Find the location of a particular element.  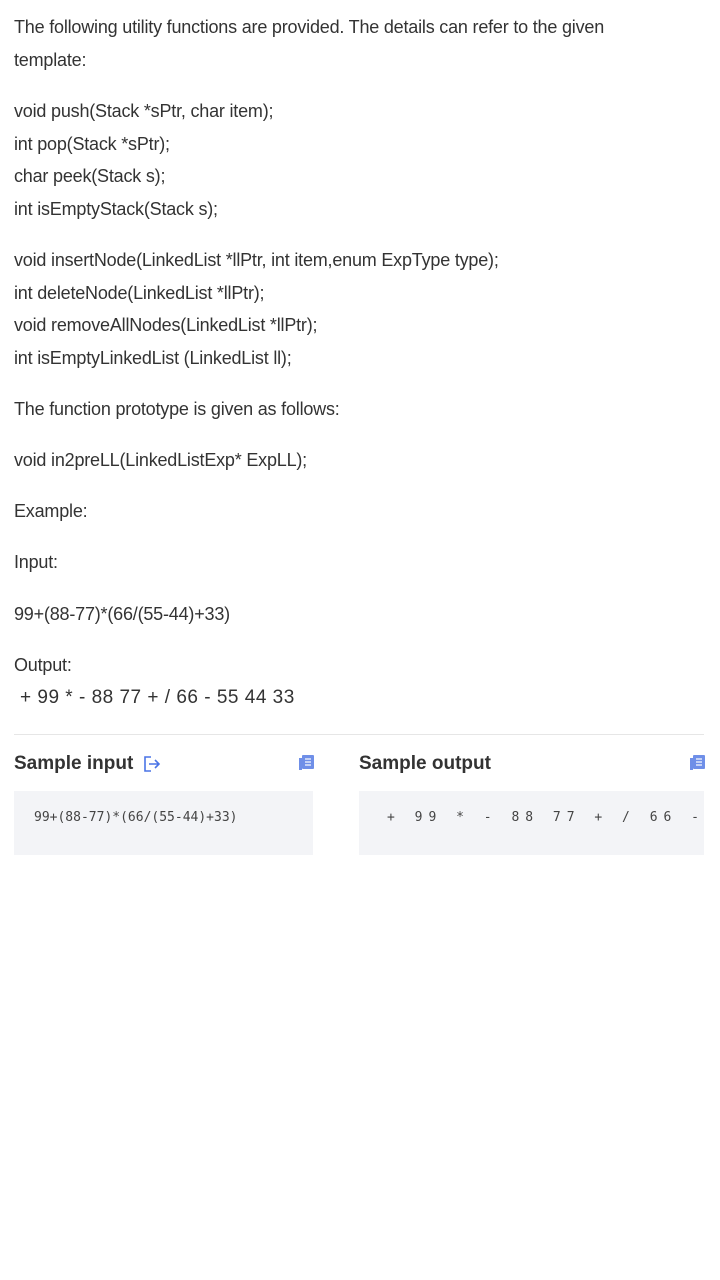

sample-output-title: Sample output is located at coordinates (425, 763).